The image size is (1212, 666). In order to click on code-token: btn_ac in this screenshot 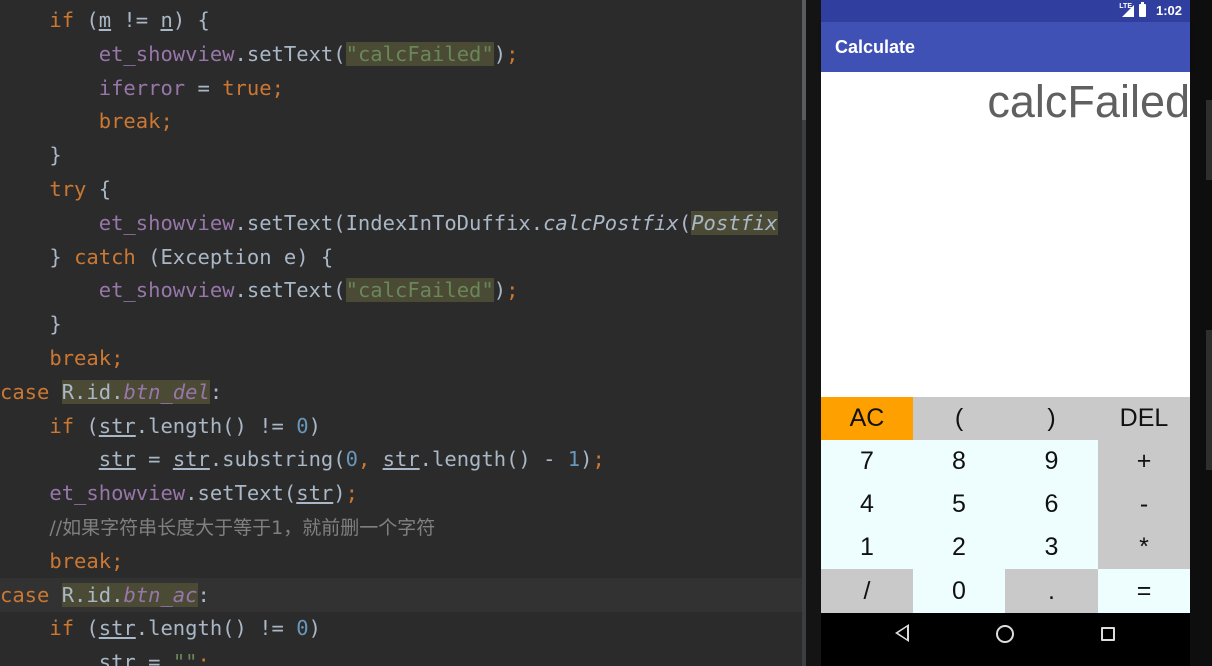, I will do `click(160, 594)`.